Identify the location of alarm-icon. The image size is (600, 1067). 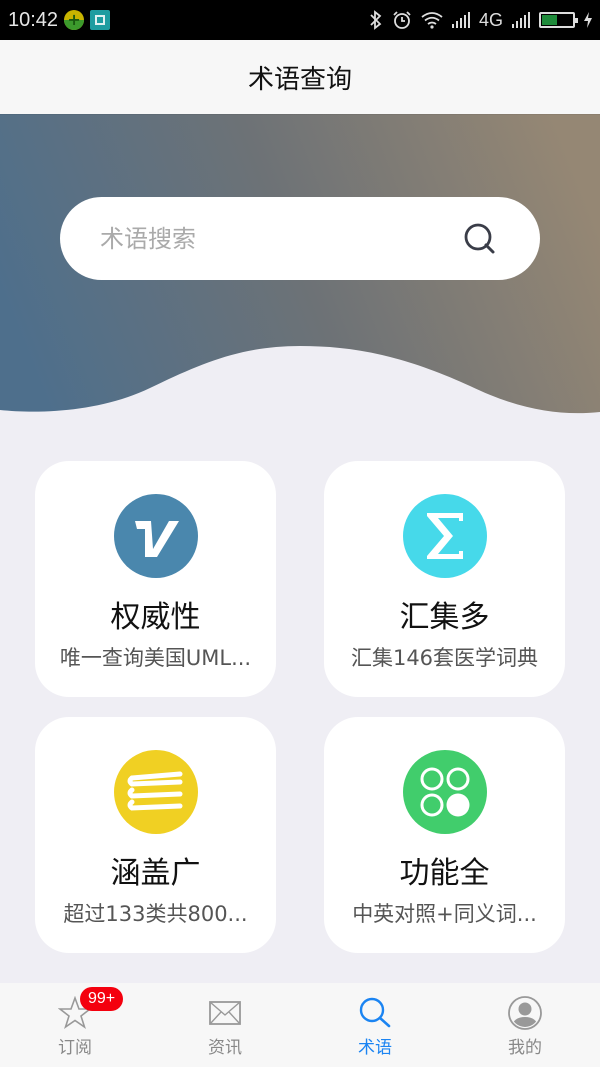
(402, 20).